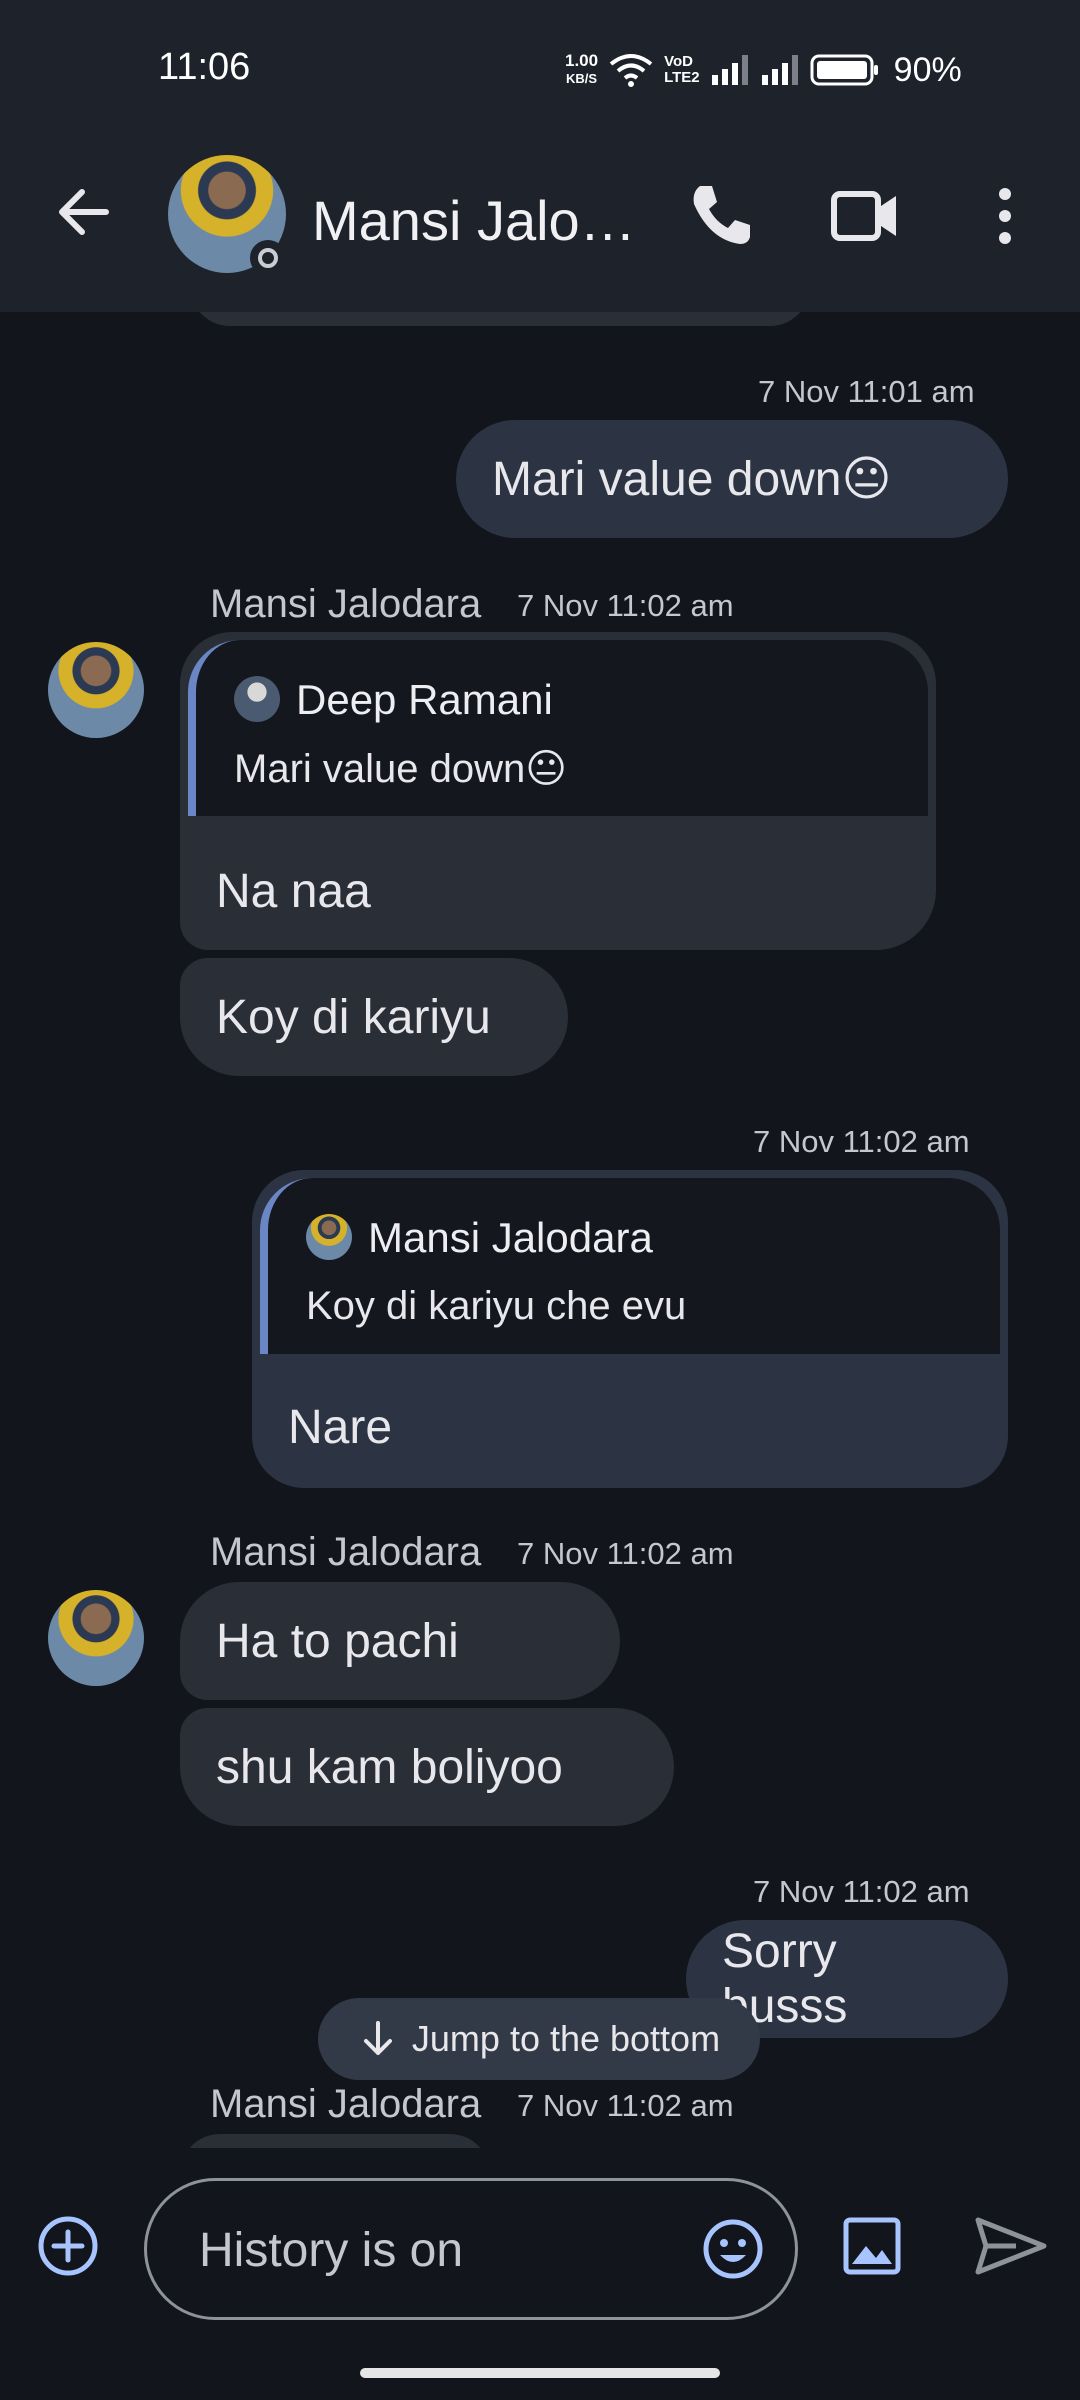 This screenshot has height=2400, width=1080. I want to click on outgoing-message-bubble: Mari value down😐, so click(732, 479).